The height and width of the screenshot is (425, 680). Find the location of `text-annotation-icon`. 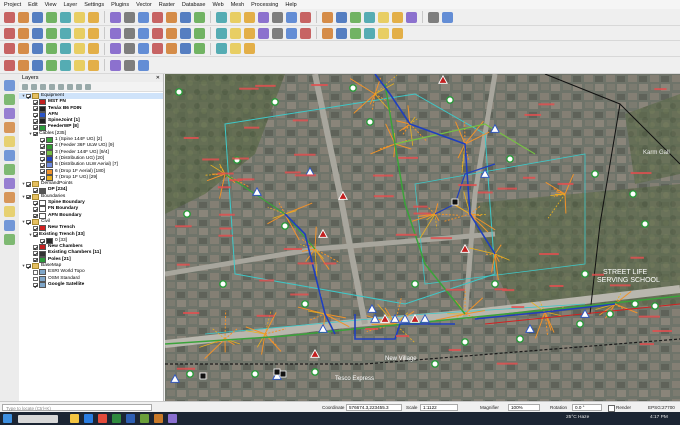

text-annotation-icon is located at coordinates (411, 17).